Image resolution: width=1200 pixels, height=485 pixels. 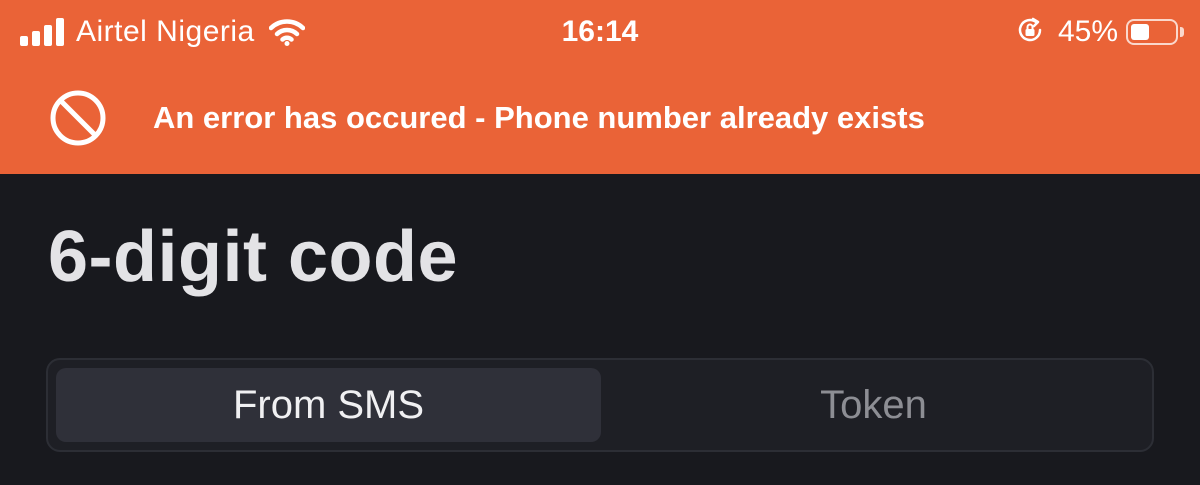 I want to click on tab-from-sms: From SMS, so click(x=328, y=405).